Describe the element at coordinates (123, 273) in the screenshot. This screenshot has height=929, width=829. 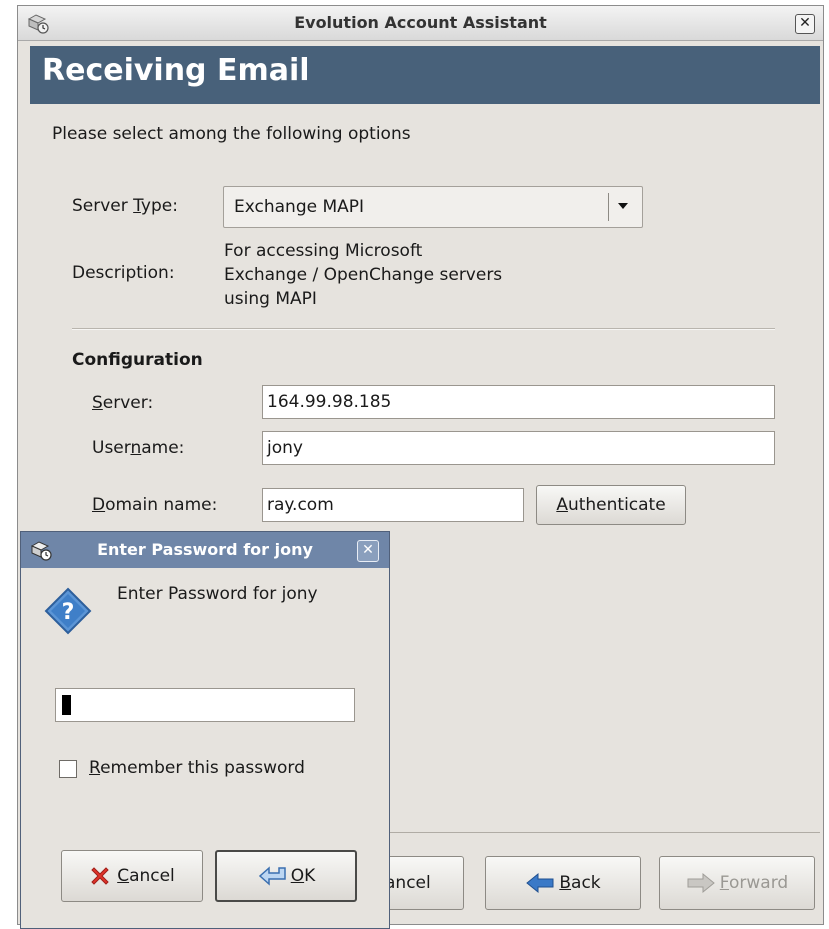
I see `description-label: Description:` at that location.